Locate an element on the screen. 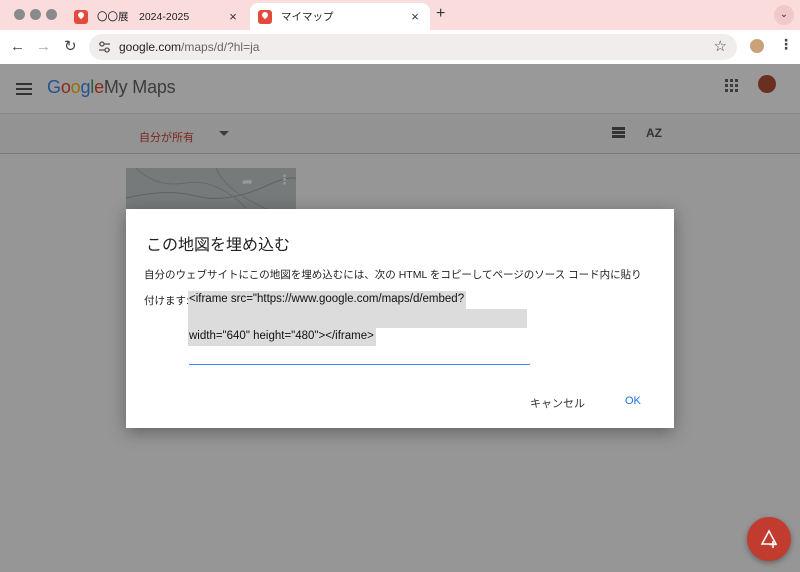  add-map-icon is located at coordinates (769, 538).